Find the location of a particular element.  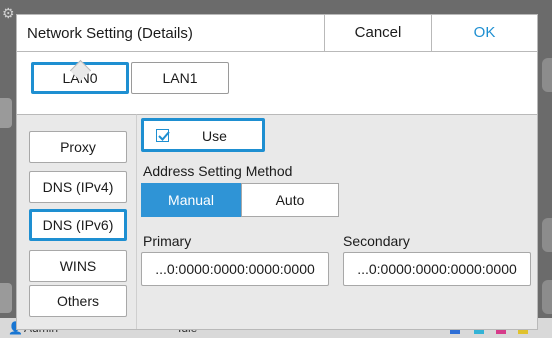

nav-item-wins: WINS is located at coordinates (78, 266).